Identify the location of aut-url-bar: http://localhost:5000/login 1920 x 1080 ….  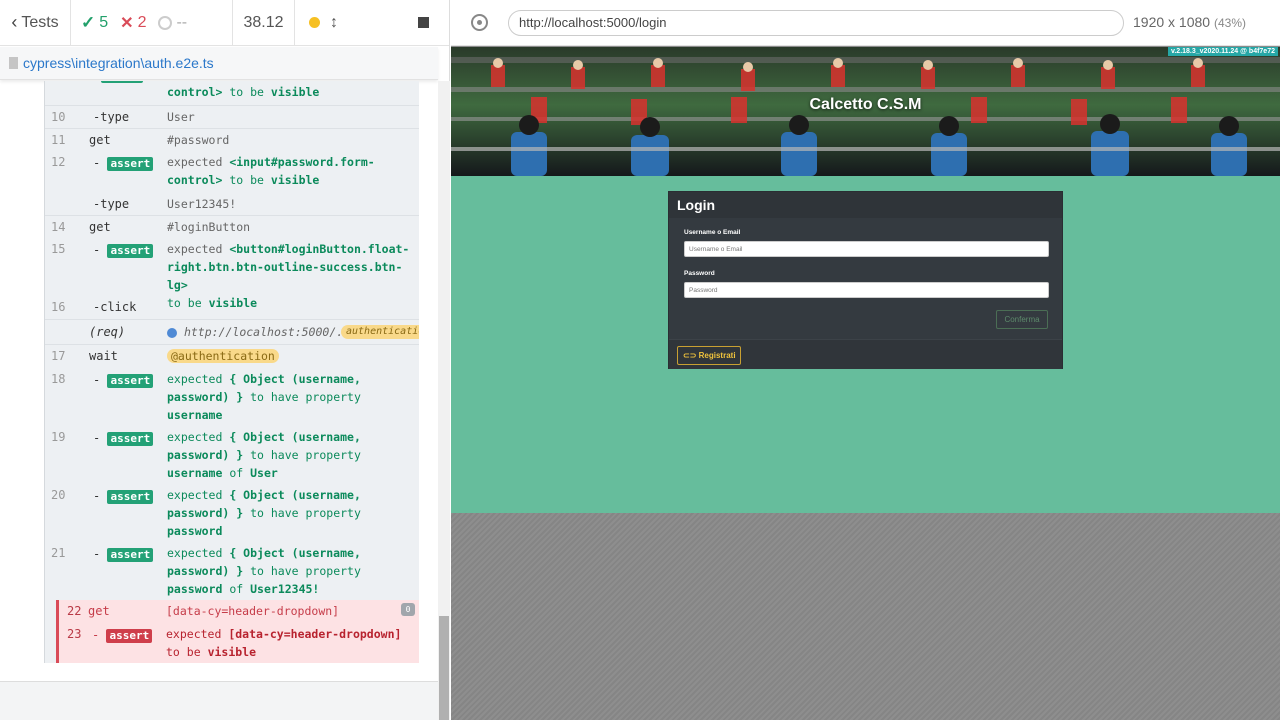
(865, 23).